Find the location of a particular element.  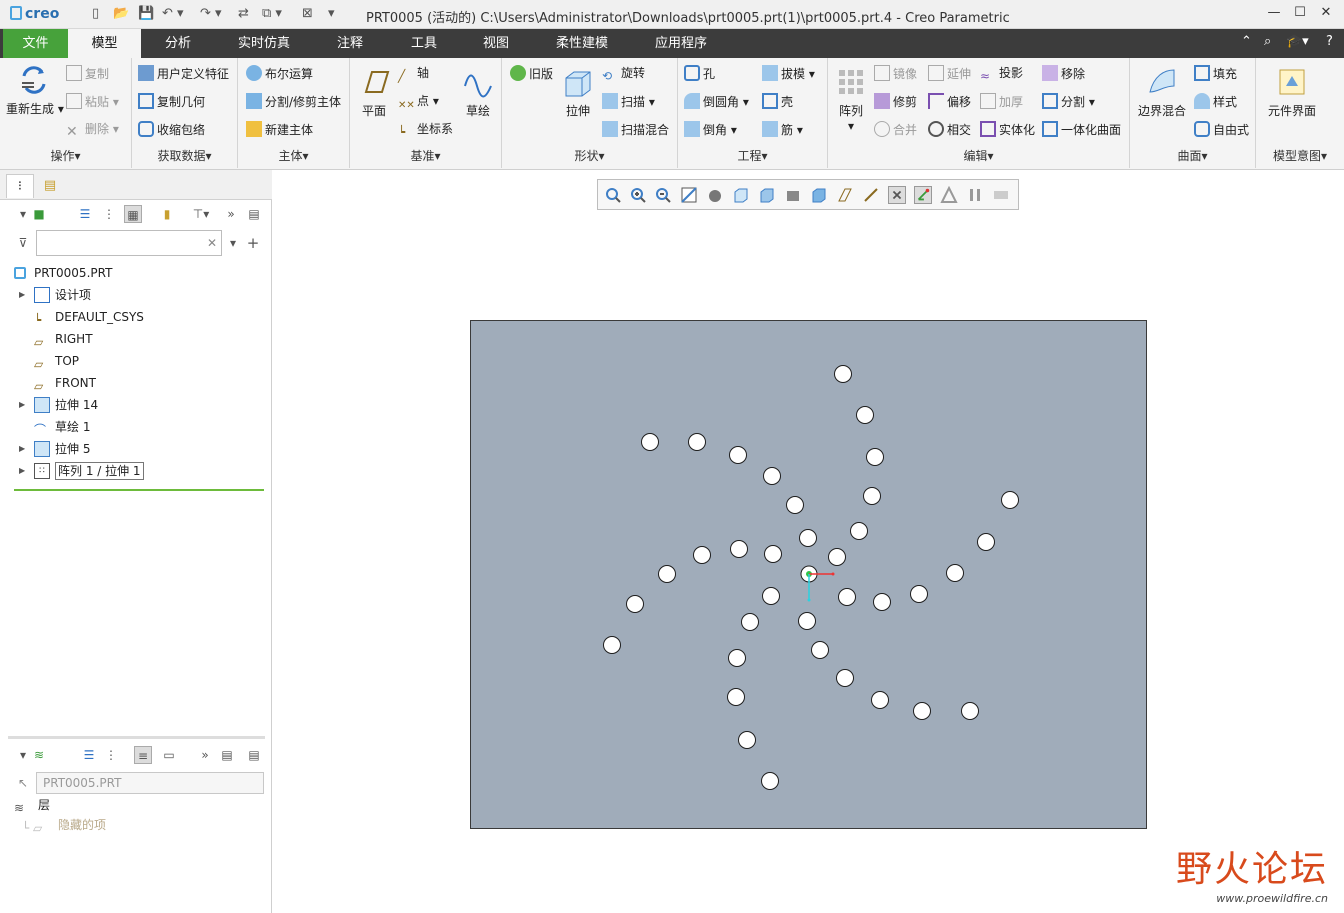

freestyle-button: 自由式 is located at coordinates (1221, 129).